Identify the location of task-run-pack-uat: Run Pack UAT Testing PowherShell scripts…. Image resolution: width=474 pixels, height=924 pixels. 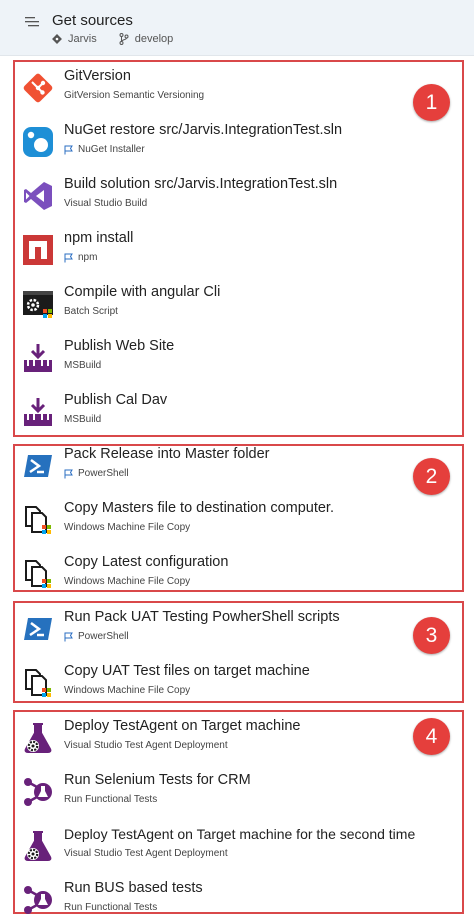
(212, 631).